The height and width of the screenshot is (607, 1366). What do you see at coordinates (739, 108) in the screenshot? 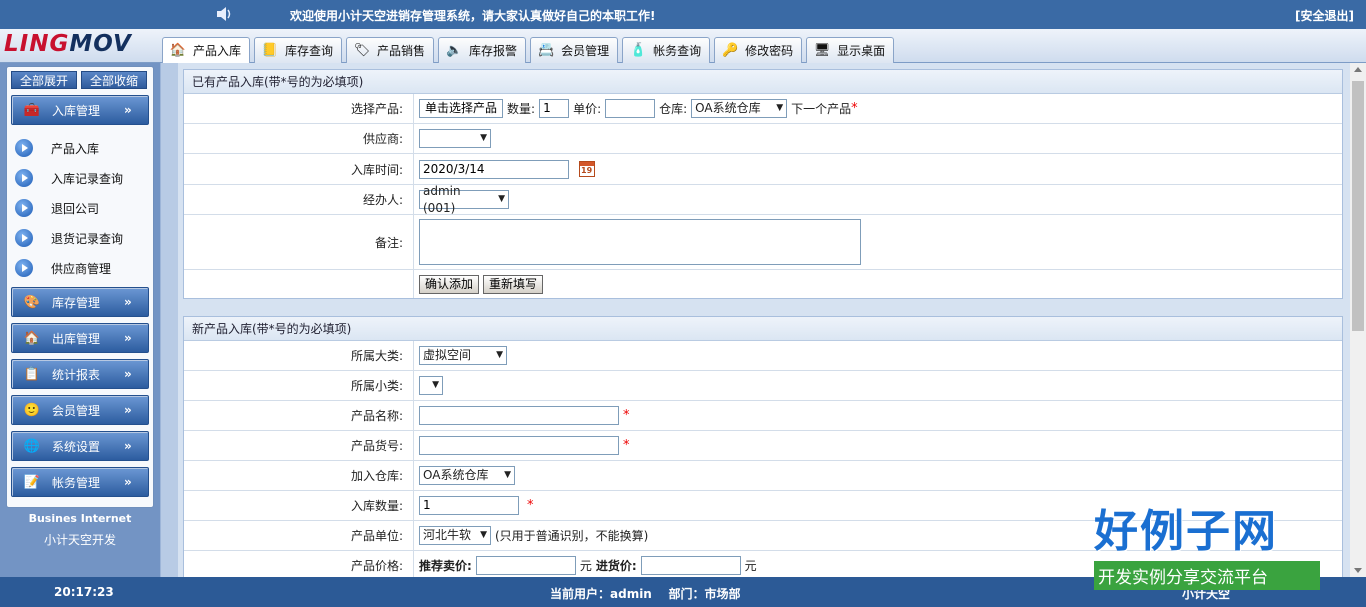
I see `warehouse-select: OA系统仓库 ▼` at bounding box center [739, 108].